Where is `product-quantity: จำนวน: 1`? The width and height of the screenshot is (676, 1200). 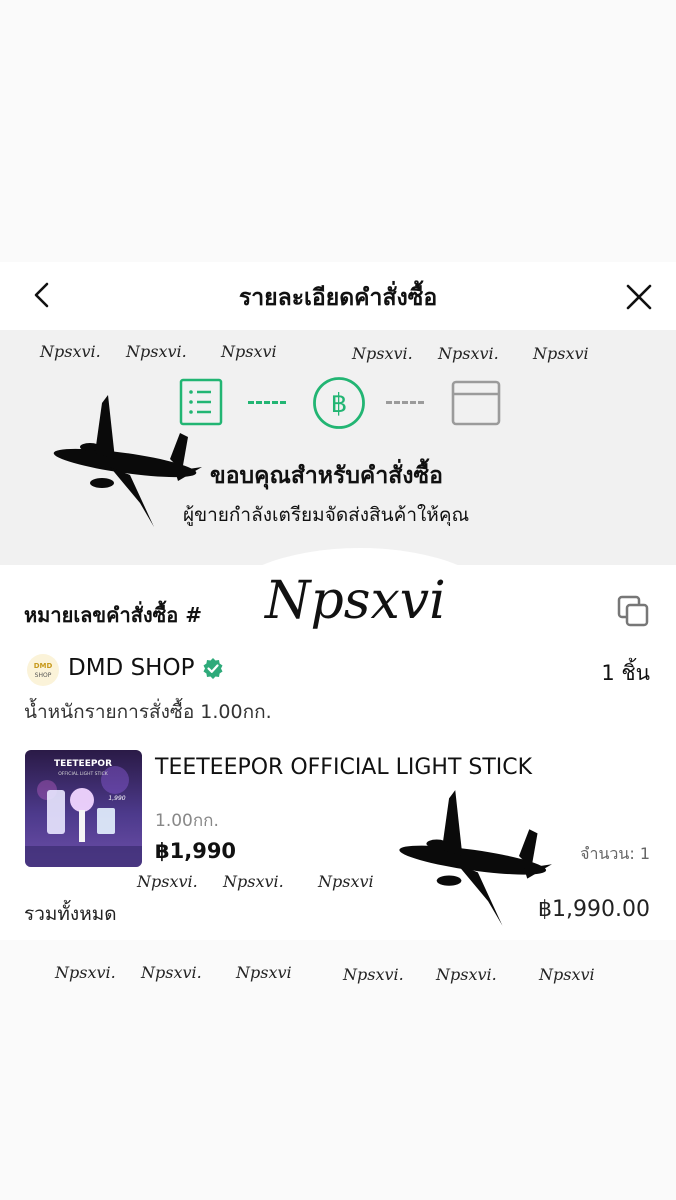 product-quantity: จำนวน: 1 is located at coordinates (615, 853).